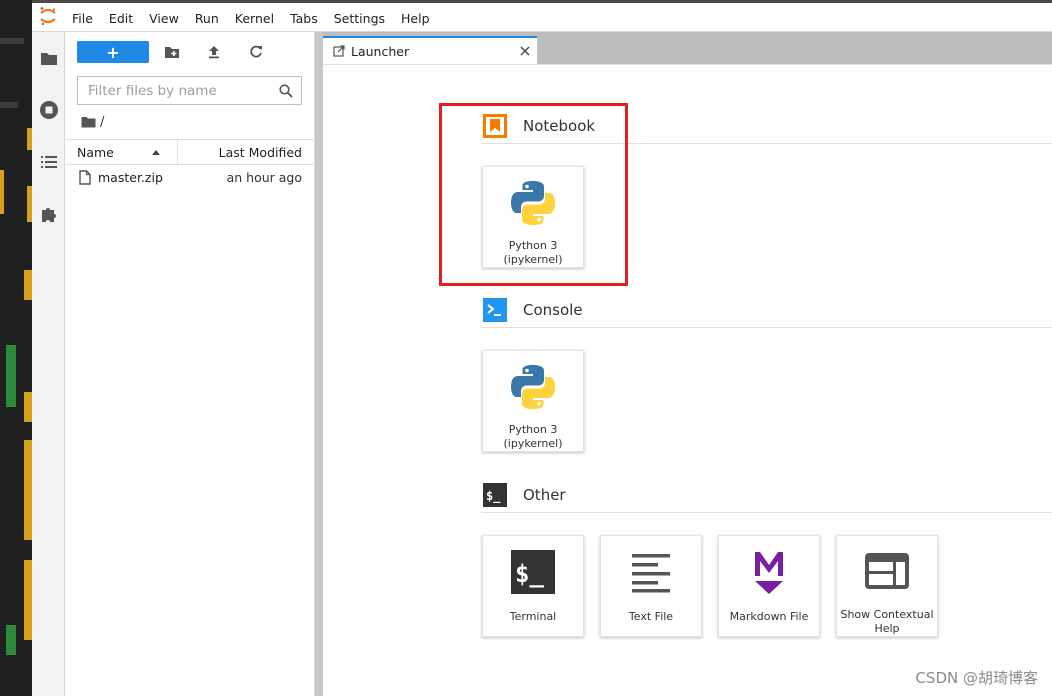  I want to click on home-folder-icon, so click(88, 122).